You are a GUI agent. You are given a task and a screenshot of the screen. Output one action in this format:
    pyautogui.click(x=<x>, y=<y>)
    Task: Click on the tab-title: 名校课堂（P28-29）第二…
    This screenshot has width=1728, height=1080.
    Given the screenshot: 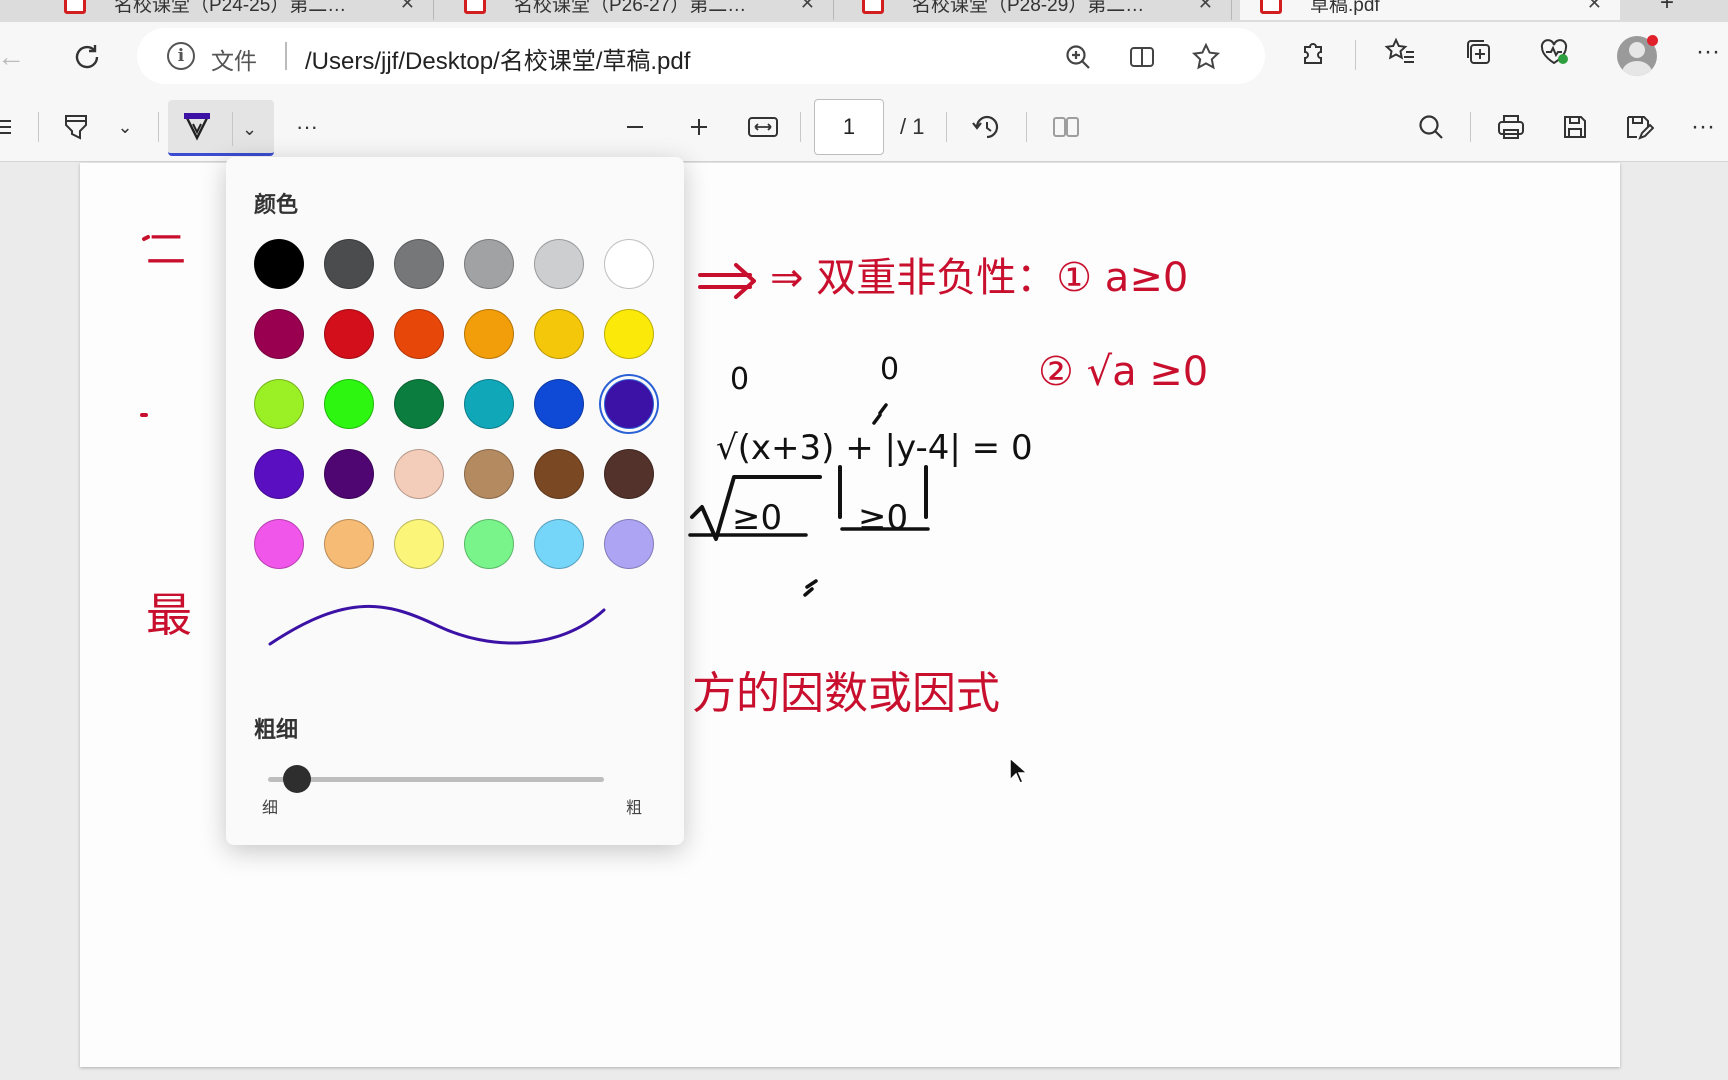 What is the action you would take?
    pyautogui.click(x=1028, y=8)
    